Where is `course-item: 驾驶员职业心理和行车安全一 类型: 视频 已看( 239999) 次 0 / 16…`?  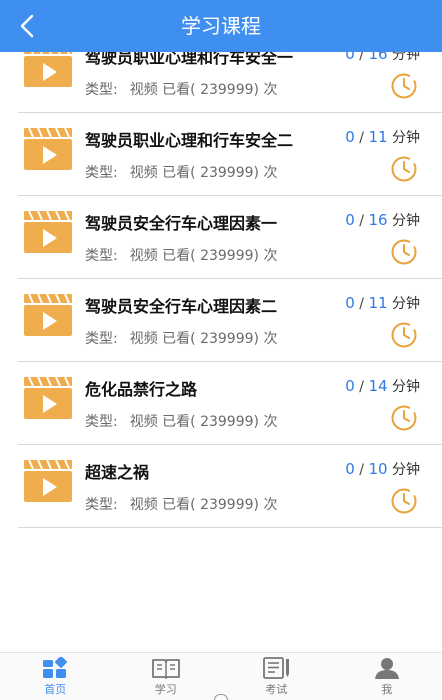 course-item: 驾驶员职业心理和行车安全一 类型: 视频 已看( 239999) 次 0 / 16… is located at coordinates (230, 82).